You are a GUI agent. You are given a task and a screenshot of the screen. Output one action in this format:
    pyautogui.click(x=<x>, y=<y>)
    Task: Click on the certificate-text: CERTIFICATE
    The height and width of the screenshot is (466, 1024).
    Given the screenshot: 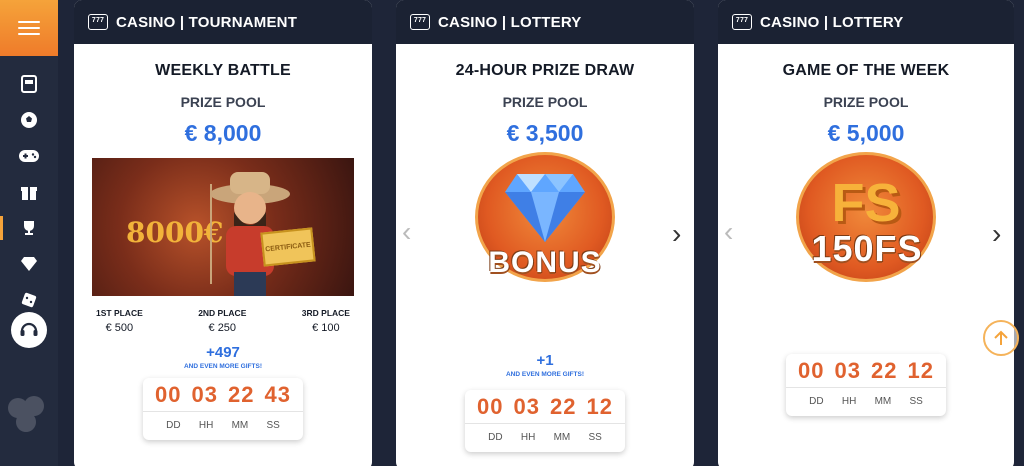 What is the action you would take?
    pyautogui.click(x=288, y=247)
    